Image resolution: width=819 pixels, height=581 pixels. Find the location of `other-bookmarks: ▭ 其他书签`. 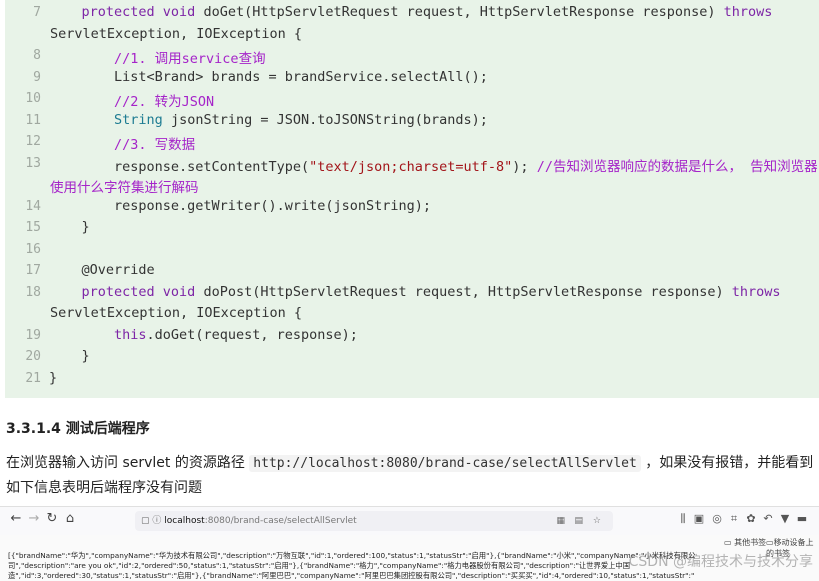

other-bookmarks: ▭ 其他书签 is located at coordinates (745, 542).